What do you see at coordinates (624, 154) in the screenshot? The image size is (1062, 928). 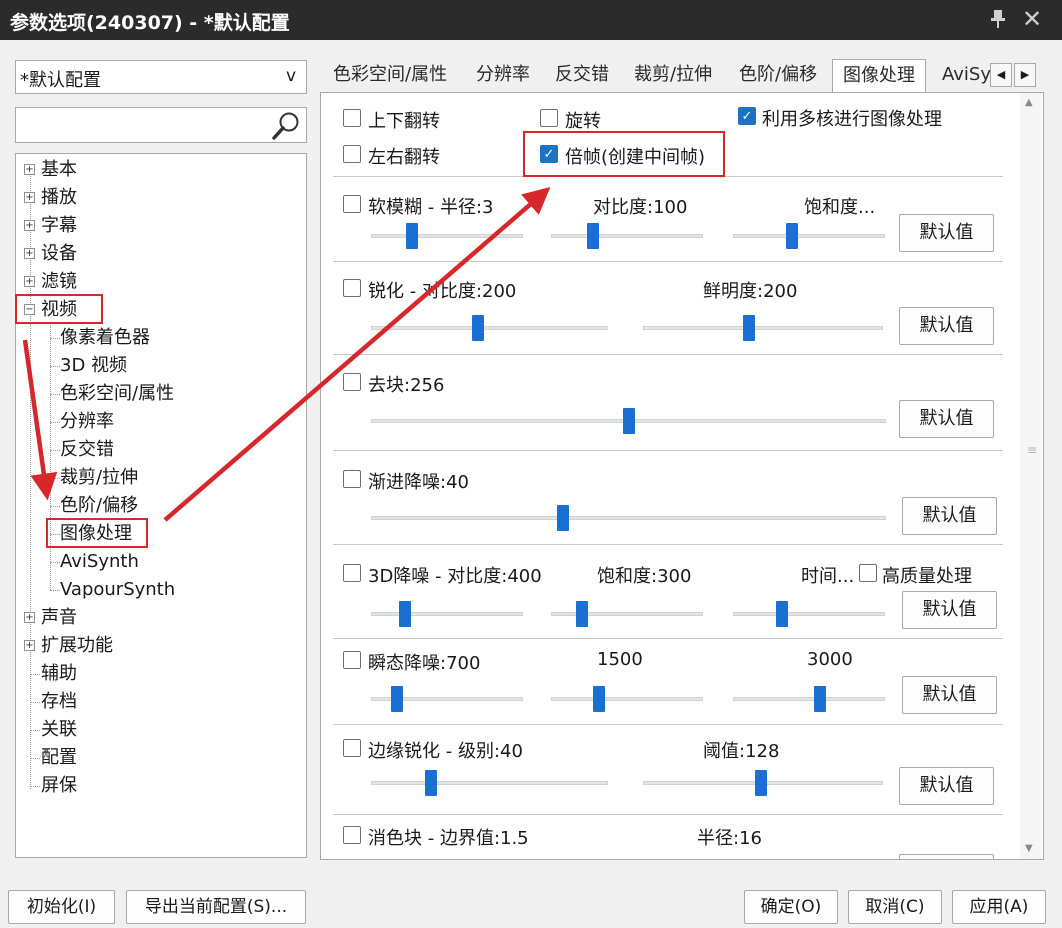 I see `highlight-box-double-frame` at bounding box center [624, 154].